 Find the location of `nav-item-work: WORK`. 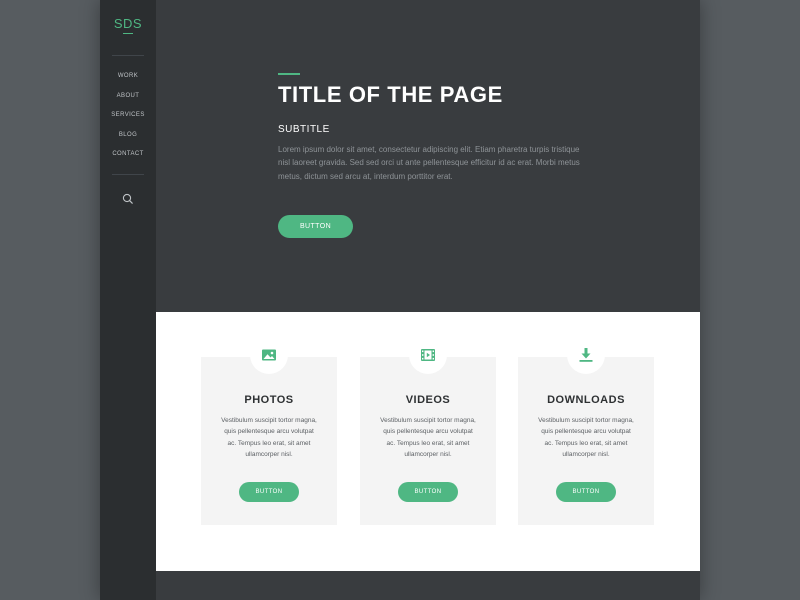

nav-item-work: WORK is located at coordinates (128, 80).